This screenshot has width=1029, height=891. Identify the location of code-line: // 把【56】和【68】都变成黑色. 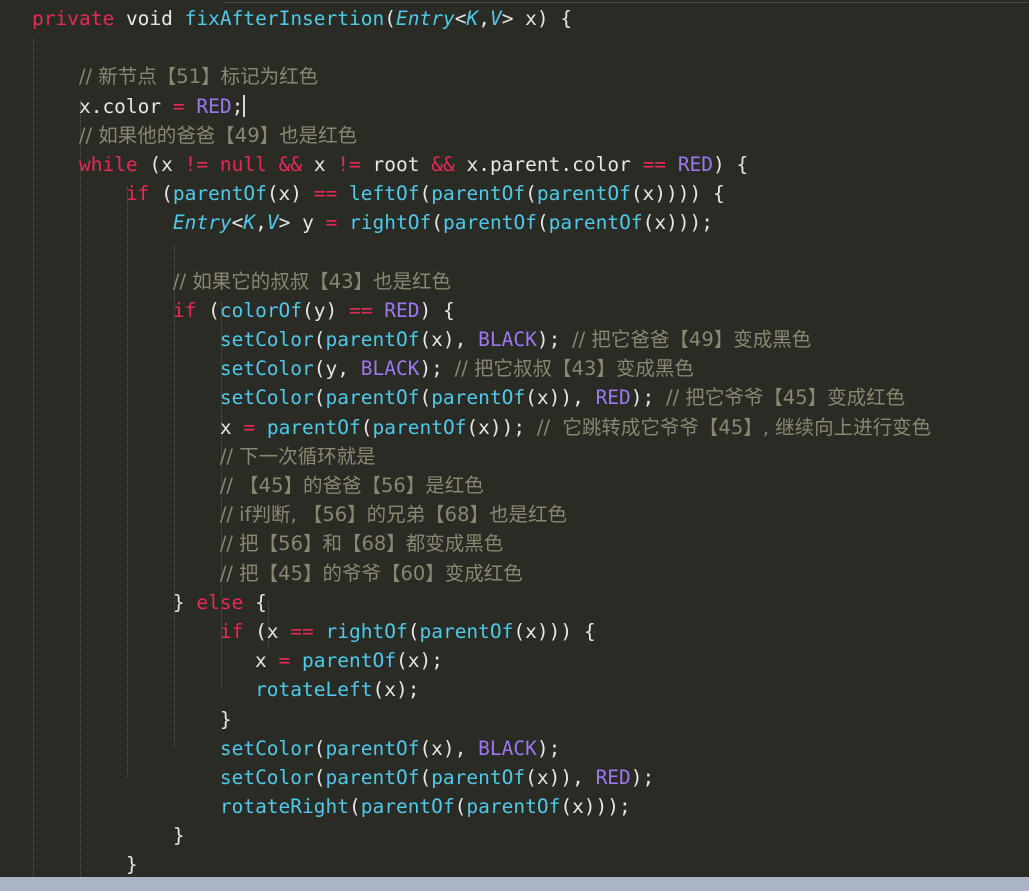
(514, 543).